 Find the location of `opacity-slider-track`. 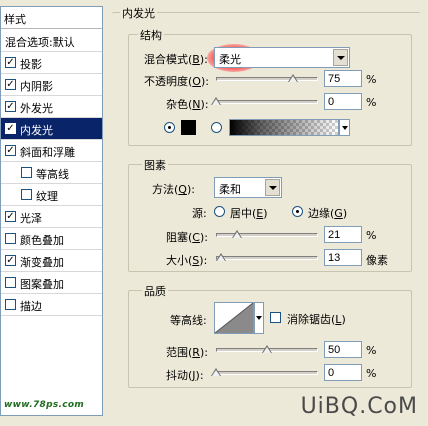

opacity-slider-track is located at coordinates (267, 79).